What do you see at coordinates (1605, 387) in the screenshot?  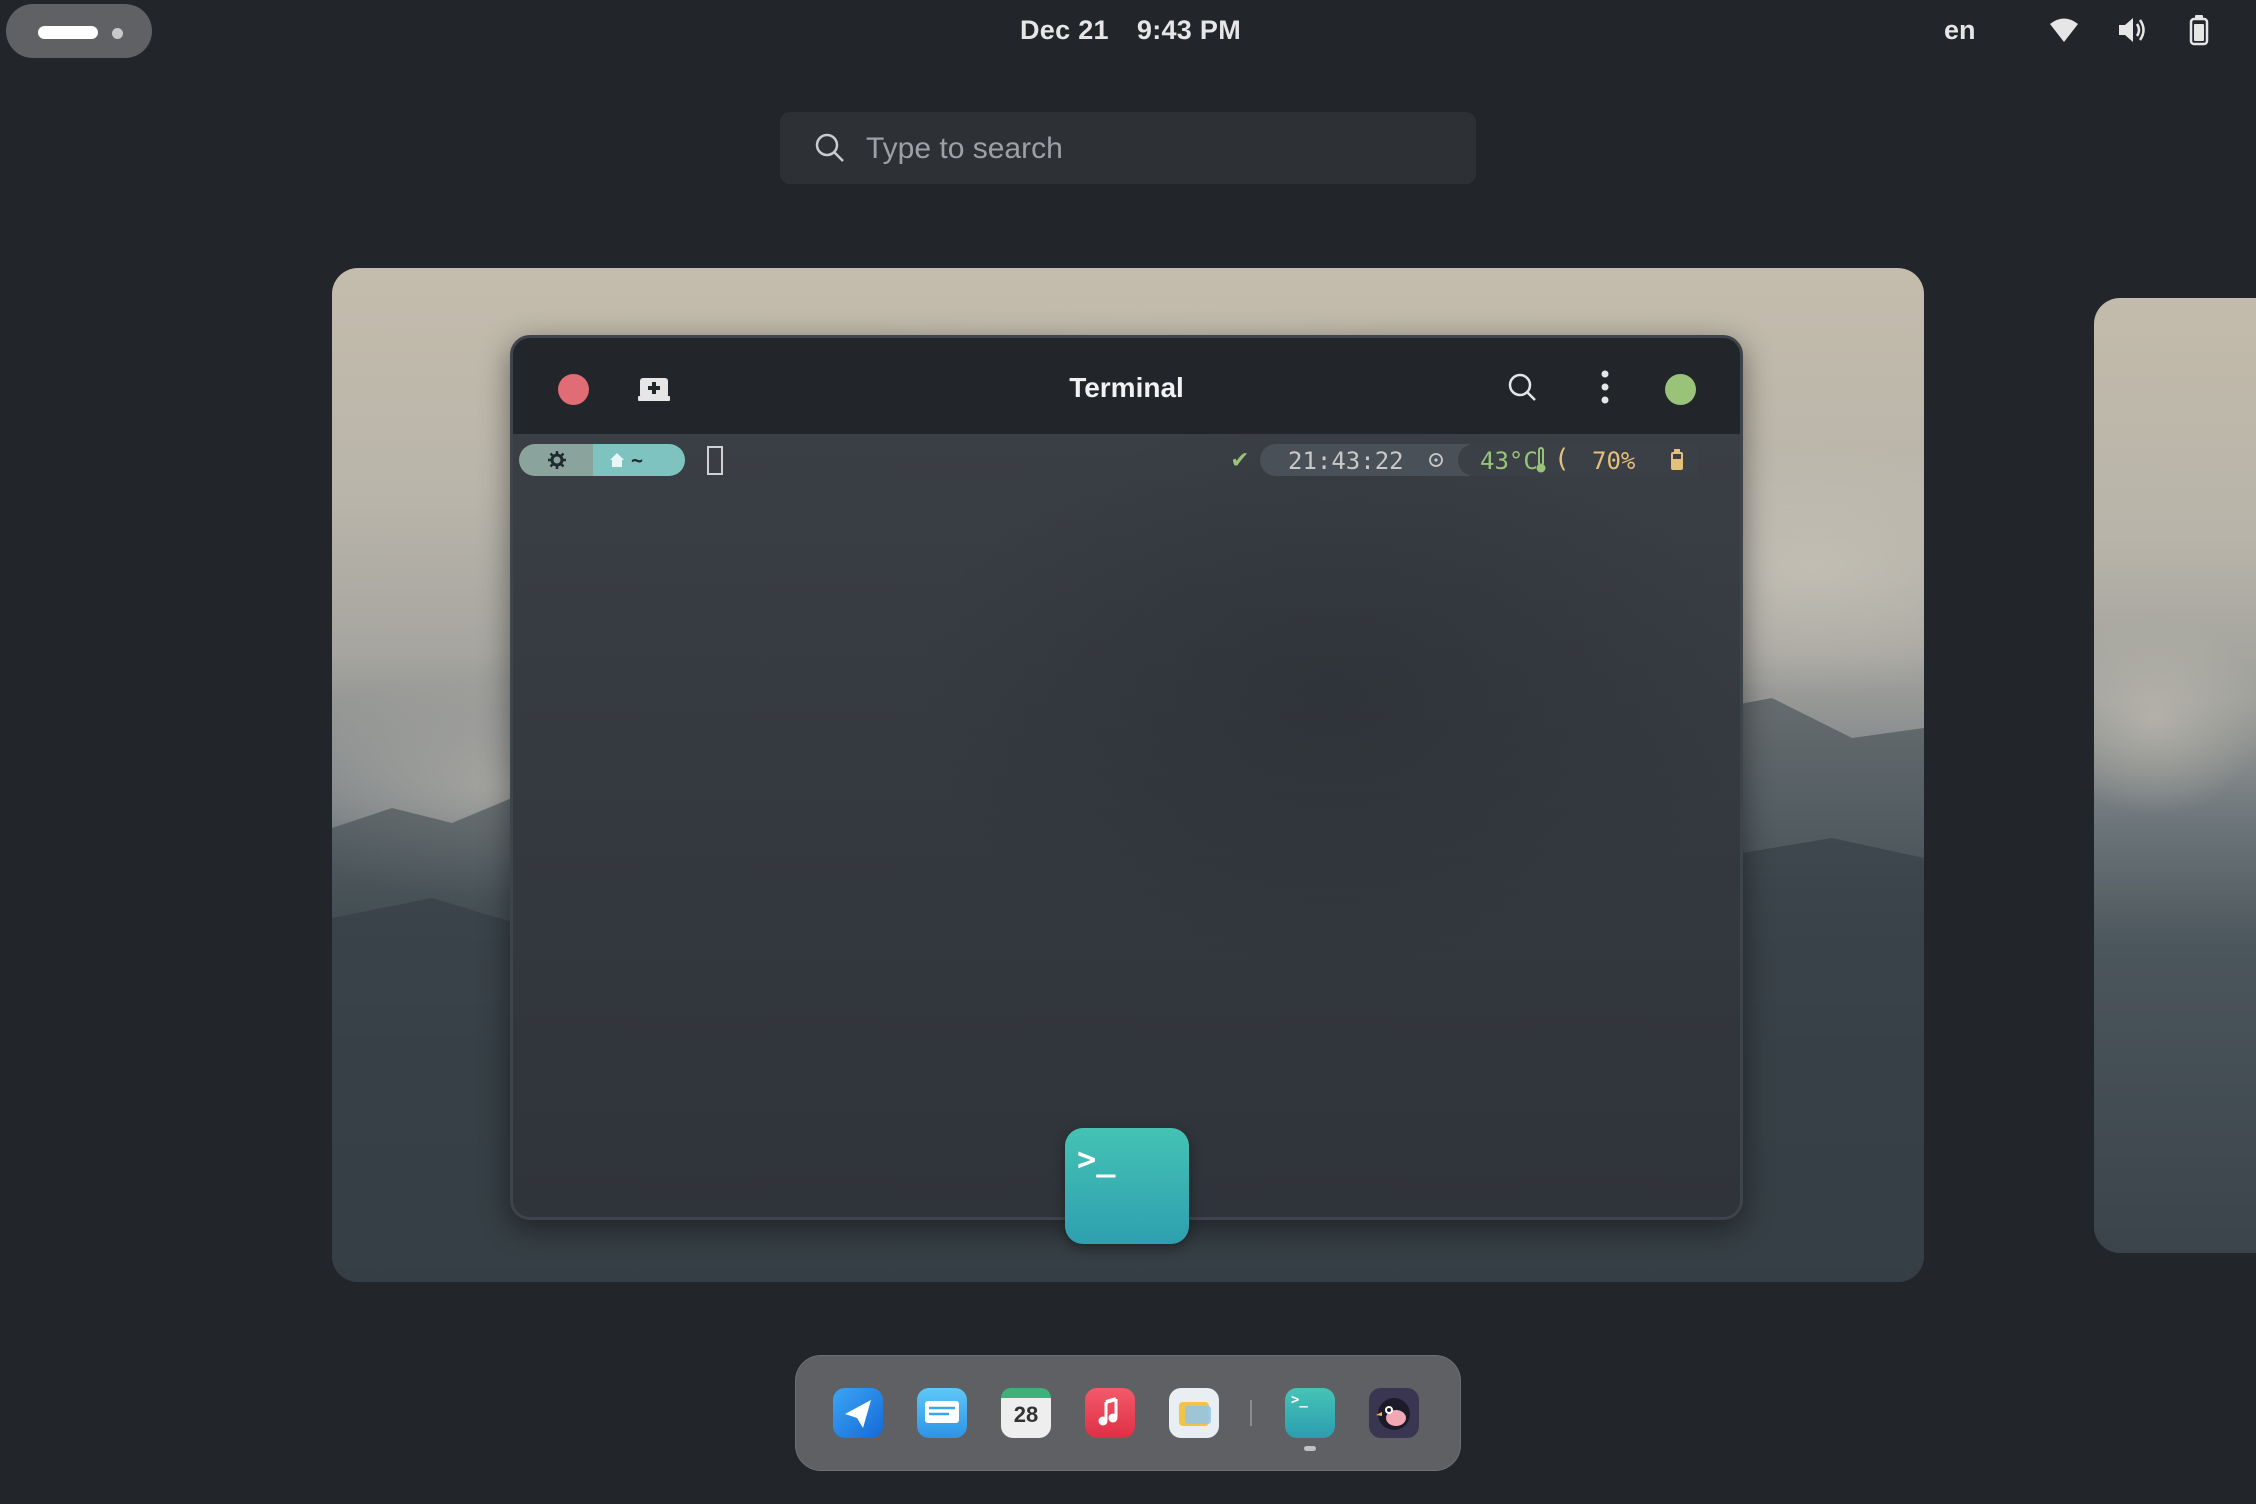 I see `menu-kebab-icon` at bounding box center [1605, 387].